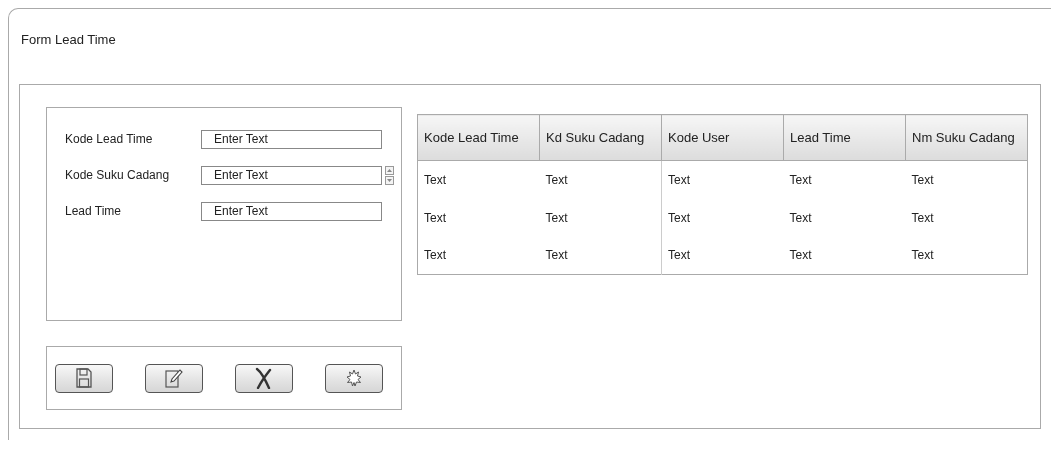 This screenshot has height=468, width=1051. I want to click on save-button, so click(84, 378).